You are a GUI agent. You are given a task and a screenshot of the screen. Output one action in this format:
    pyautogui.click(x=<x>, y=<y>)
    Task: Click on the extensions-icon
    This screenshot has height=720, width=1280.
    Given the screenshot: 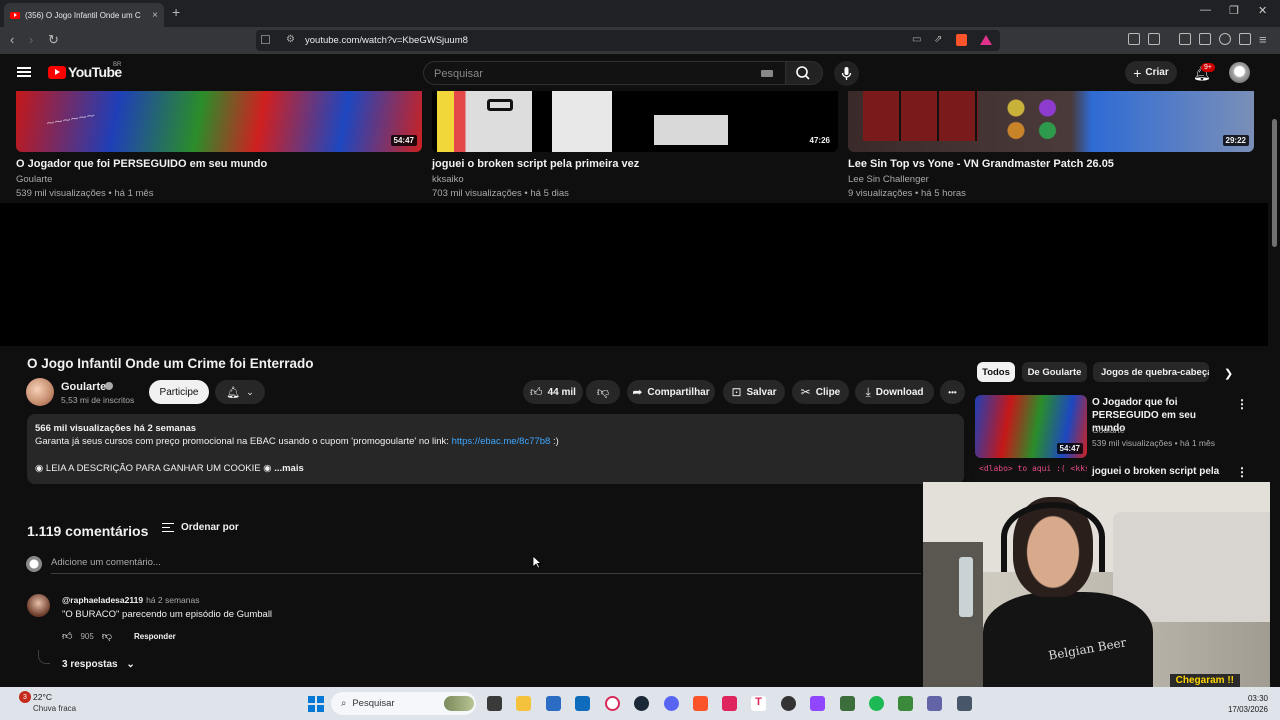 What is the action you would take?
    pyautogui.click(x=1134, y=39)
    